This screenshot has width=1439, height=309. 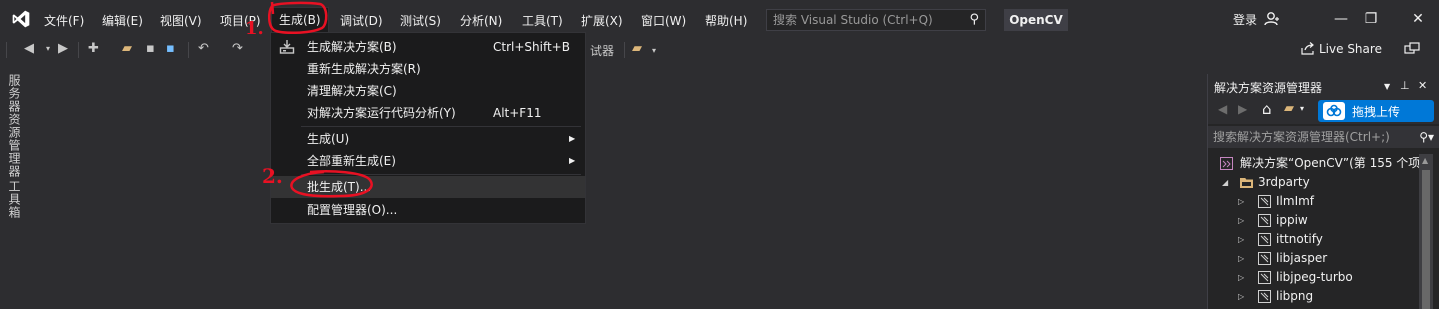 I want to click on annotation-step-1: 1., so click(x=254, y=28).